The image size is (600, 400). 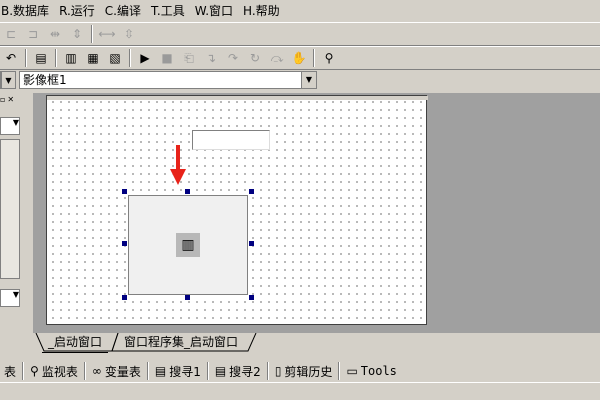 I want to click on panel-combo: ▼, so click(x=10, y=126).